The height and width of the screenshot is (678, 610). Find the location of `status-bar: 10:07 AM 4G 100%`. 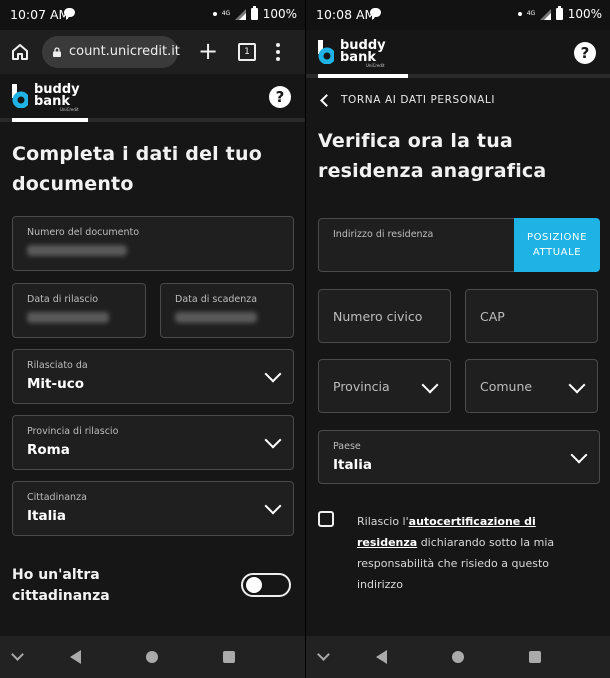

status-bar: 10:07 AM 4G 100% is located at coordinates (152, 15).